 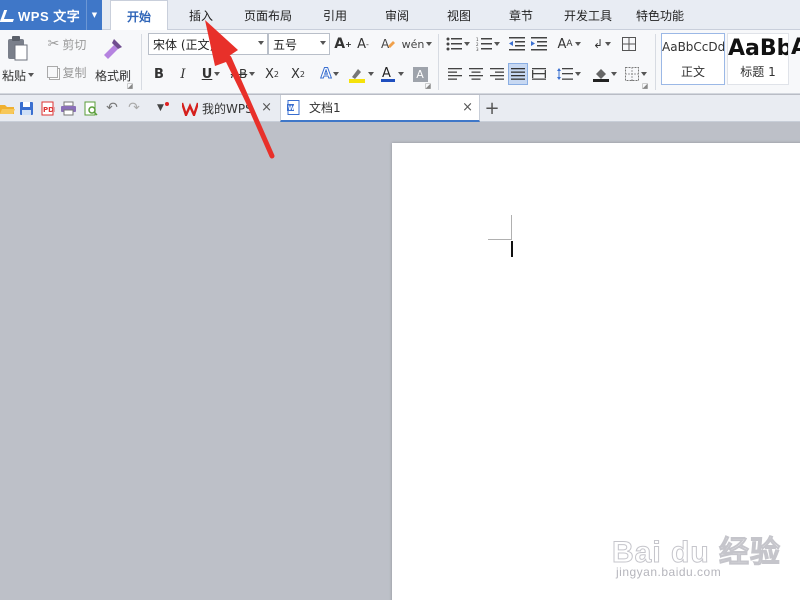 I want to click on borders-icon, so click(x=636, y=74).